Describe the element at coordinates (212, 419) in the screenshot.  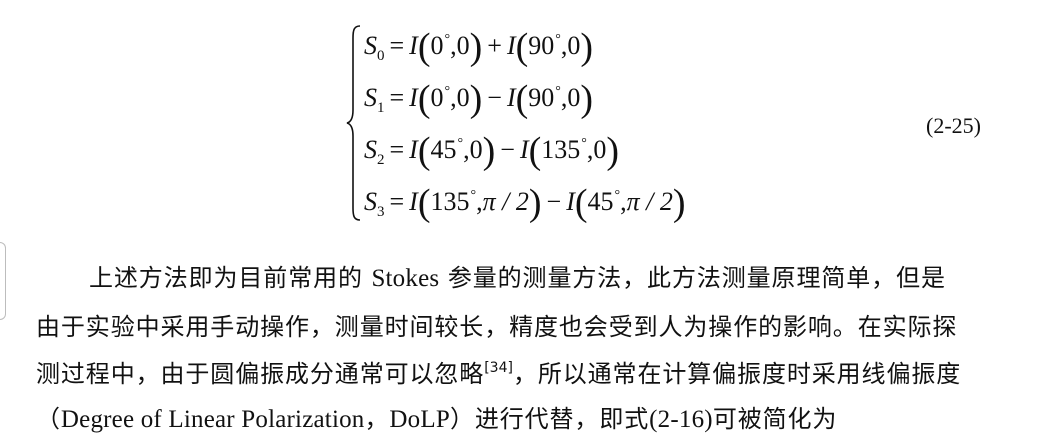
I see `dolp-full-term: Degree of Linear Polarization` at that location.